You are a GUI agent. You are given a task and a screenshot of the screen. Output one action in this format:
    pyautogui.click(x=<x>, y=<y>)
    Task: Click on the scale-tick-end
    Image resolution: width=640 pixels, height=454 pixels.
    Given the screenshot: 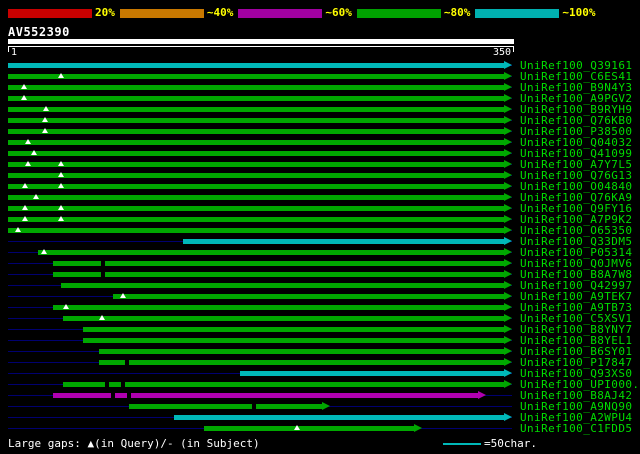 What is the action you would take?
    pyautogui.click(x=513, y=49)
    